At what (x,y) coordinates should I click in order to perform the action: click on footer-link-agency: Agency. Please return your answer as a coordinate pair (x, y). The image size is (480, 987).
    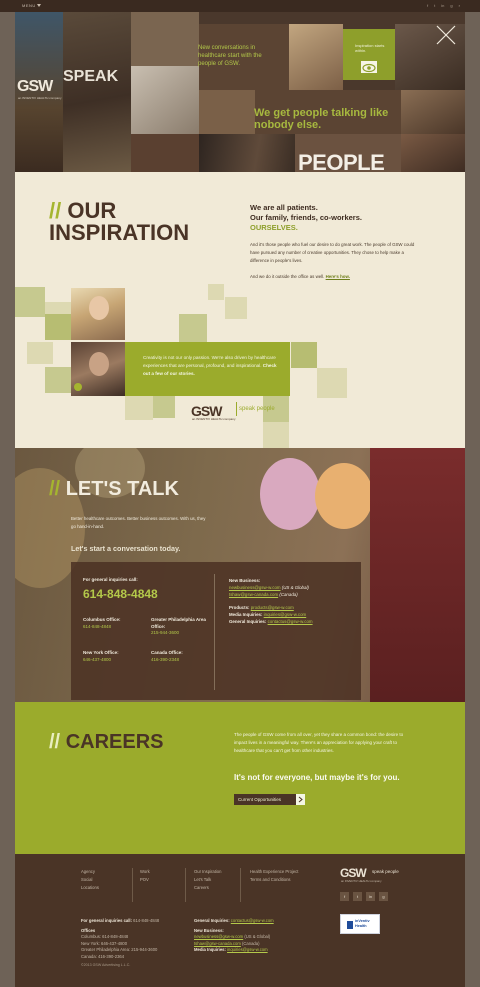
    Looking at the image, I should click on (90, 872).